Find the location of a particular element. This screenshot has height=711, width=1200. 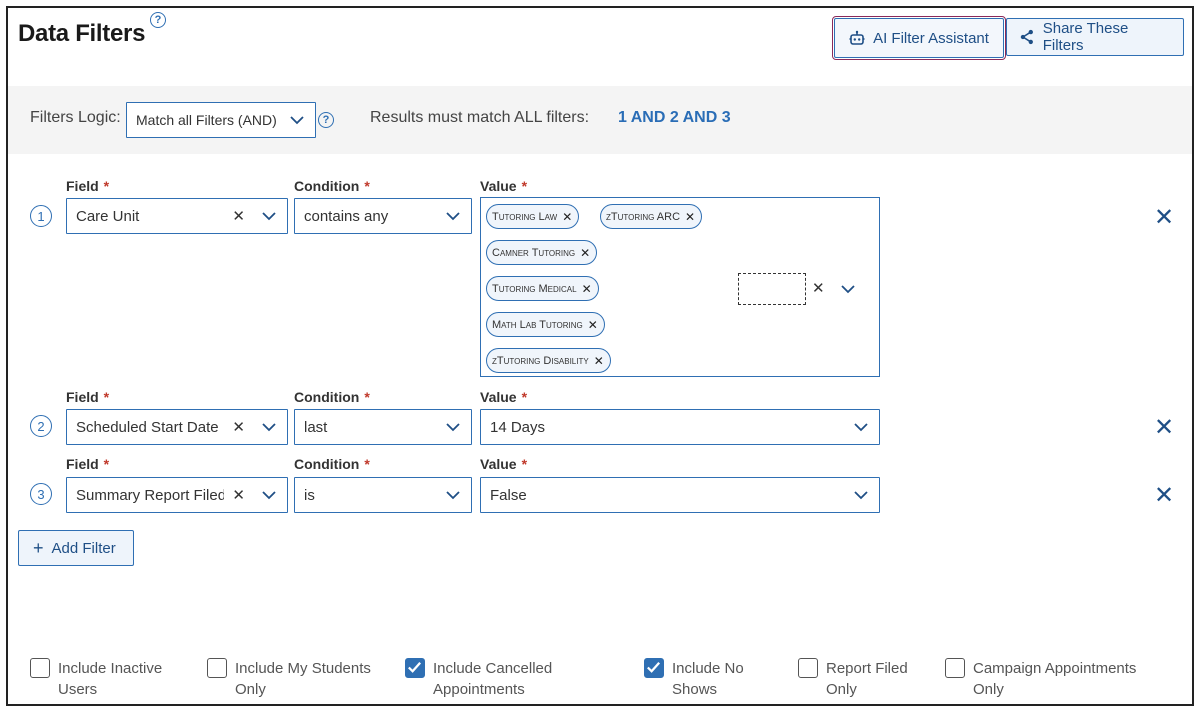

value-chip: Tutoring Medical ✕ is located at coordinates (542, 288).